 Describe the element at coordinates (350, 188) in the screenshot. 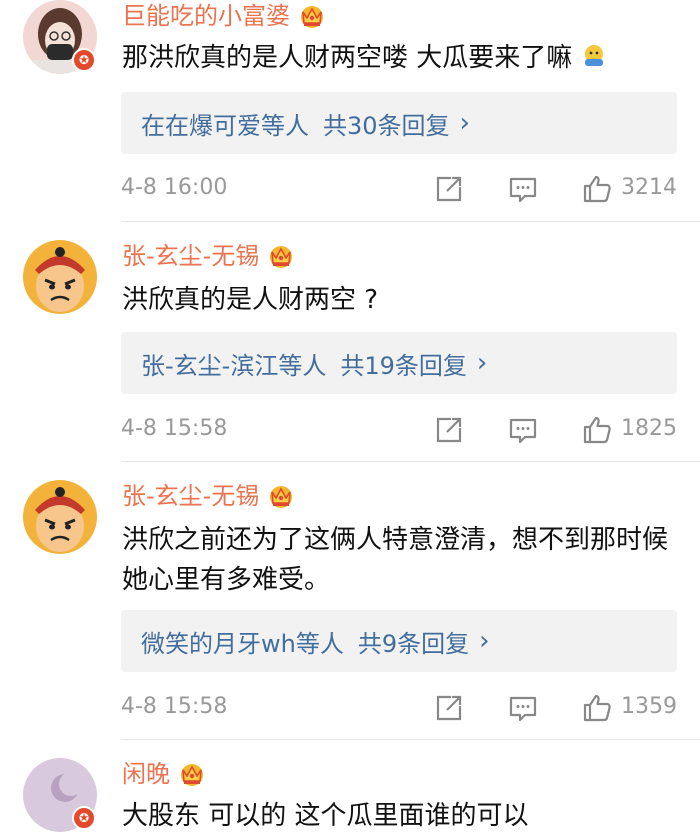

I see `comment-meta: 4-8 16:00 3214` at that location.